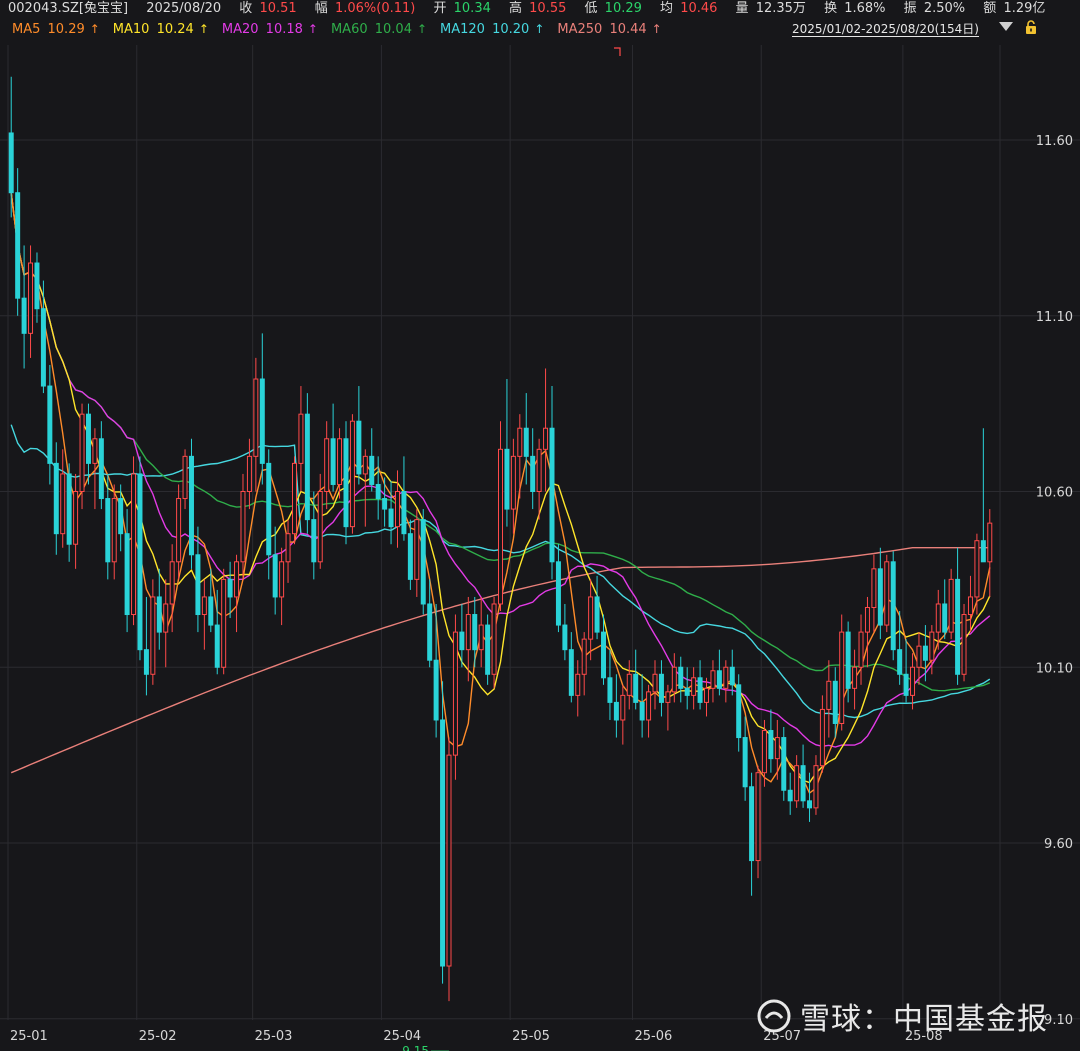 The image size is (1080, 1051). I want to click on crosshair-corner-icon, so click(617, 51).